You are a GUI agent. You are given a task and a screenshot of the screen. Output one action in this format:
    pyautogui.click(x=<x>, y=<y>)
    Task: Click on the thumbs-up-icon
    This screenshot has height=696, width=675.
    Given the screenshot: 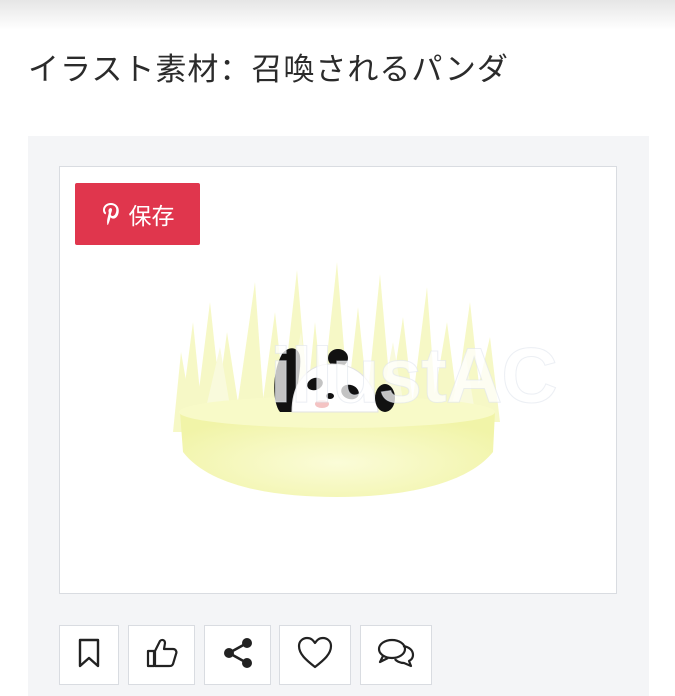 What is the action you would take?
    pyautogui.click(x=162, y=655)
    